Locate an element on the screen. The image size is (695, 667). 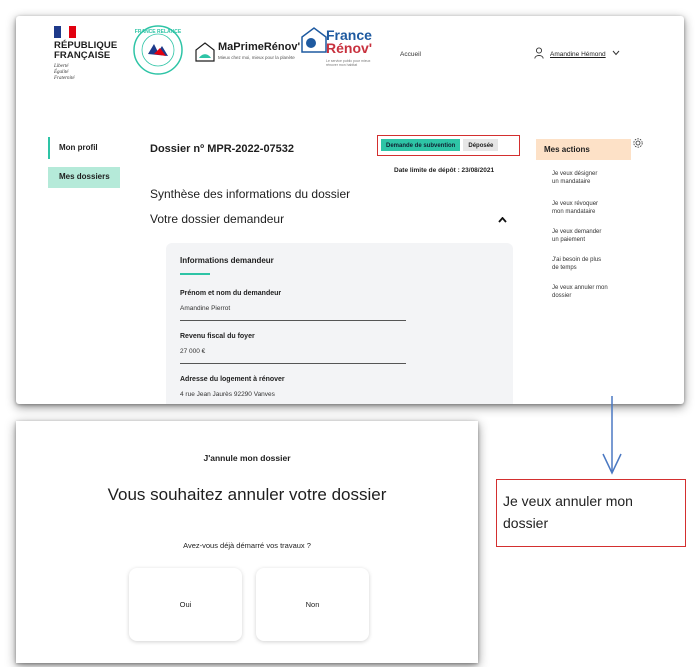
mes-actions-header: Mes actions is located at coordinates (589, 149).